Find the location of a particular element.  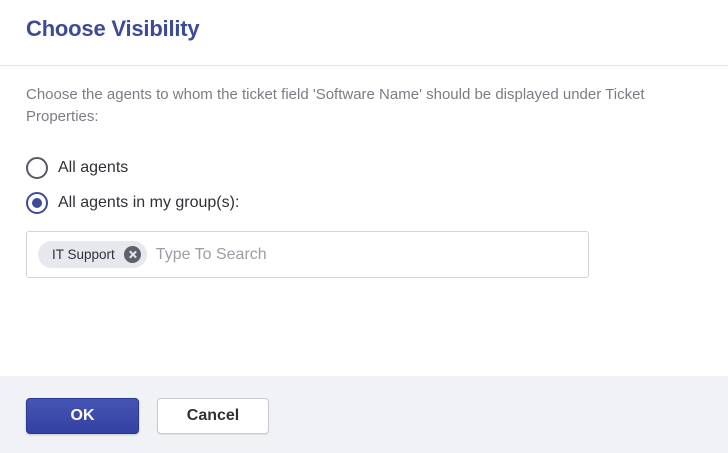

group-chip: IT Support is located at coordinates (92, 254).